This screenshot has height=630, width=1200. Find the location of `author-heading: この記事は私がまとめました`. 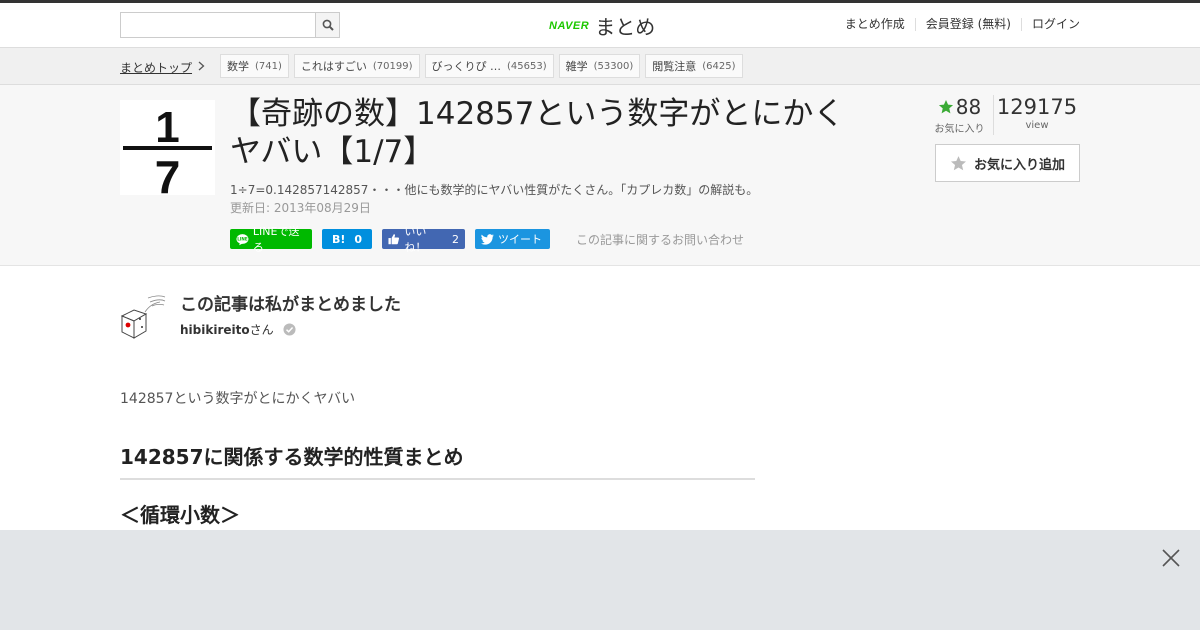

author-heading: この記事は私がまとめました is located at coordinates (290, 305).